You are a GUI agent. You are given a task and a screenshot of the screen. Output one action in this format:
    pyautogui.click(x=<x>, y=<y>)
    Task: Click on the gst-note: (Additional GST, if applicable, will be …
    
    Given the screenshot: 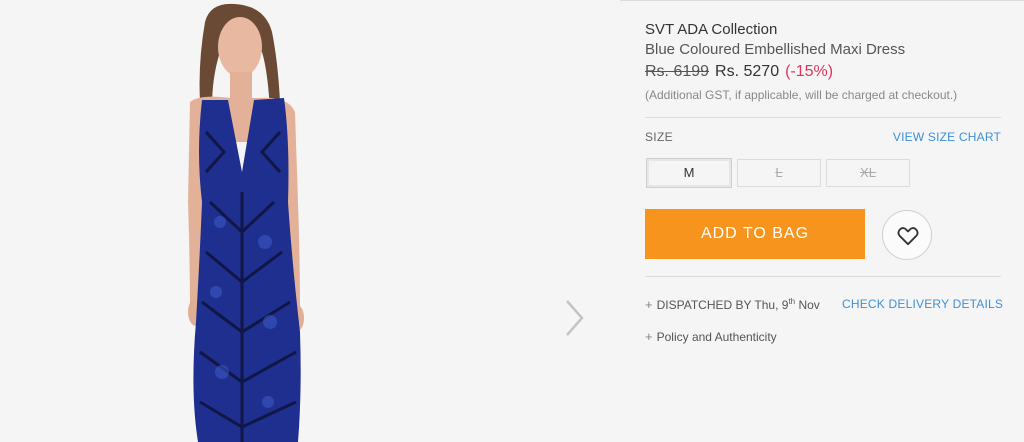 What is the action you would take?
    pyautogui.click(x=801, y=95)
    